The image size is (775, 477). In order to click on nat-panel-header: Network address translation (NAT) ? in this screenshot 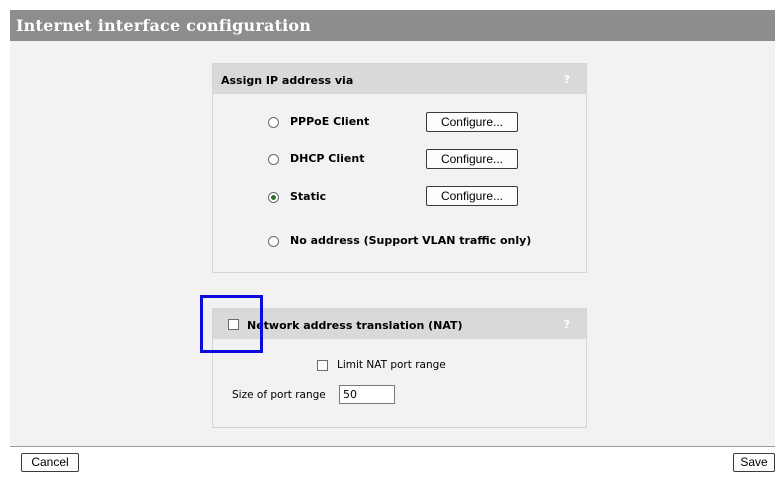, I will do `click(399, 324)`.